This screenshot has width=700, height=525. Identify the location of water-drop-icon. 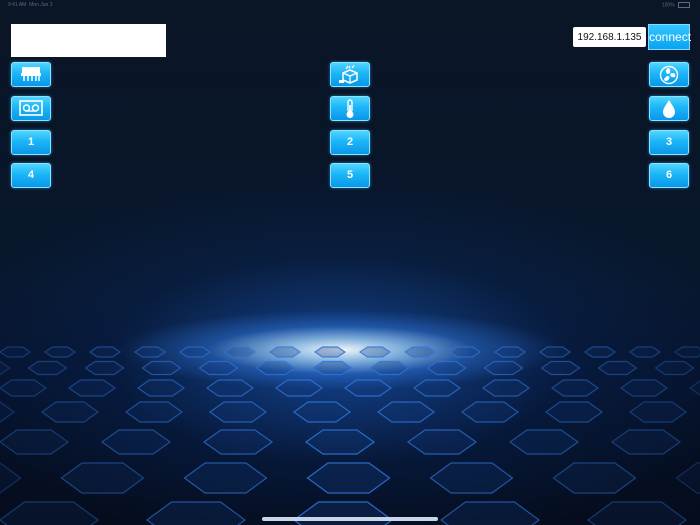
(669, 109).